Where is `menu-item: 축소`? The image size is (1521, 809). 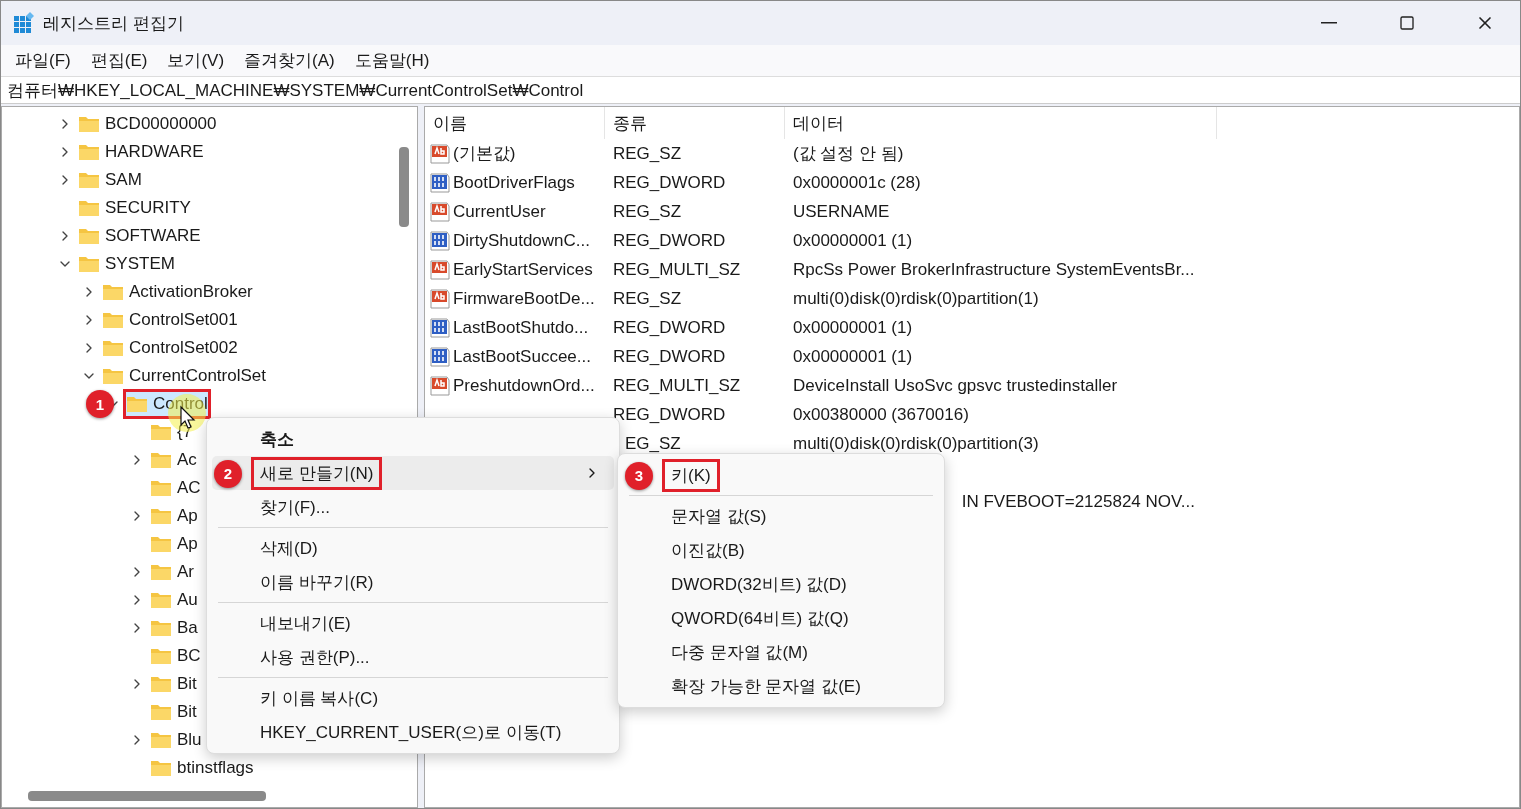 menu-item: 축소 is located at coordinates (413, 439).